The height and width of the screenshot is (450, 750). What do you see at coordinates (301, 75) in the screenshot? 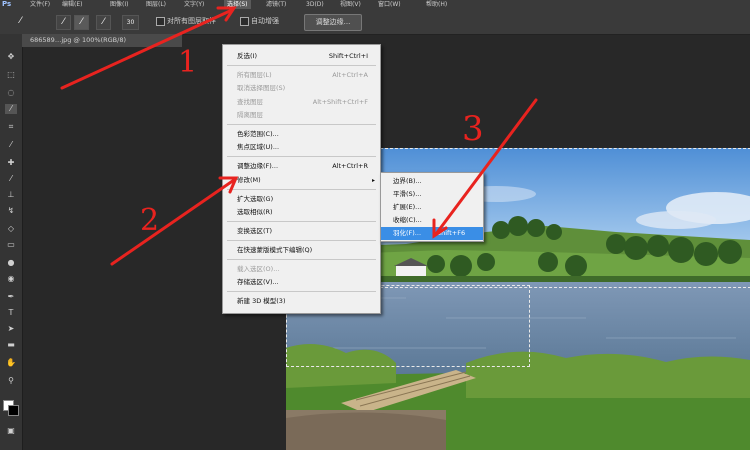
I see `menu-item-all-layers: 所有图层(L) Alt+Ctrl+A` at bounding box center [301, 75].